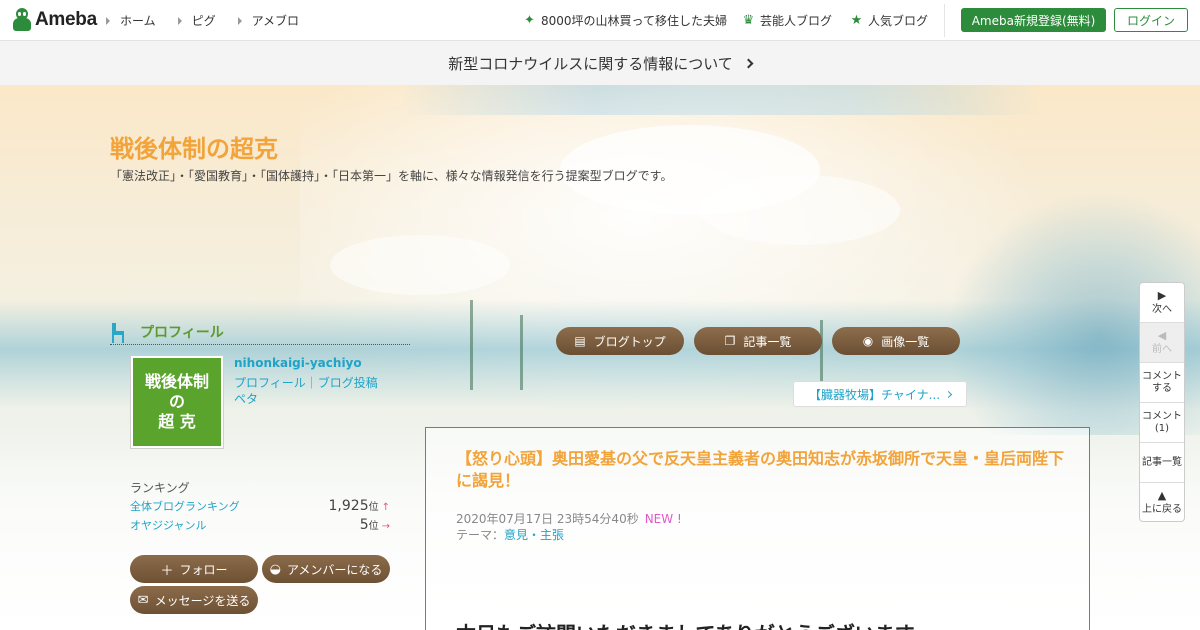  Describe the element at coordinates (168, 525) in the screenshot. I see `ranking-name-link: オヤジジャンル` at that location.